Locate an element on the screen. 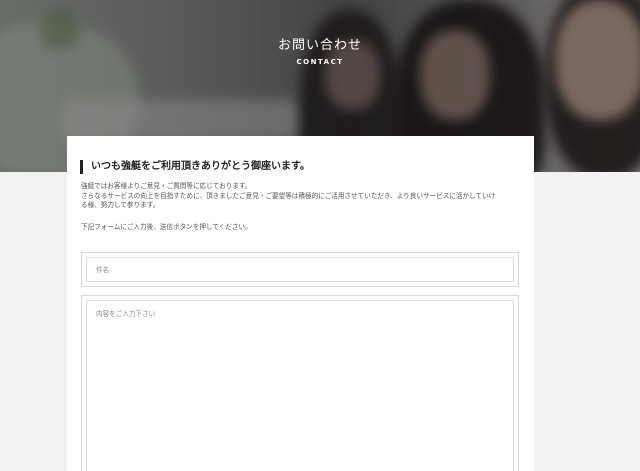 The image size is (640, 471). intro-line: る様、努力して参ります。 is located at coordinates (120, 205).